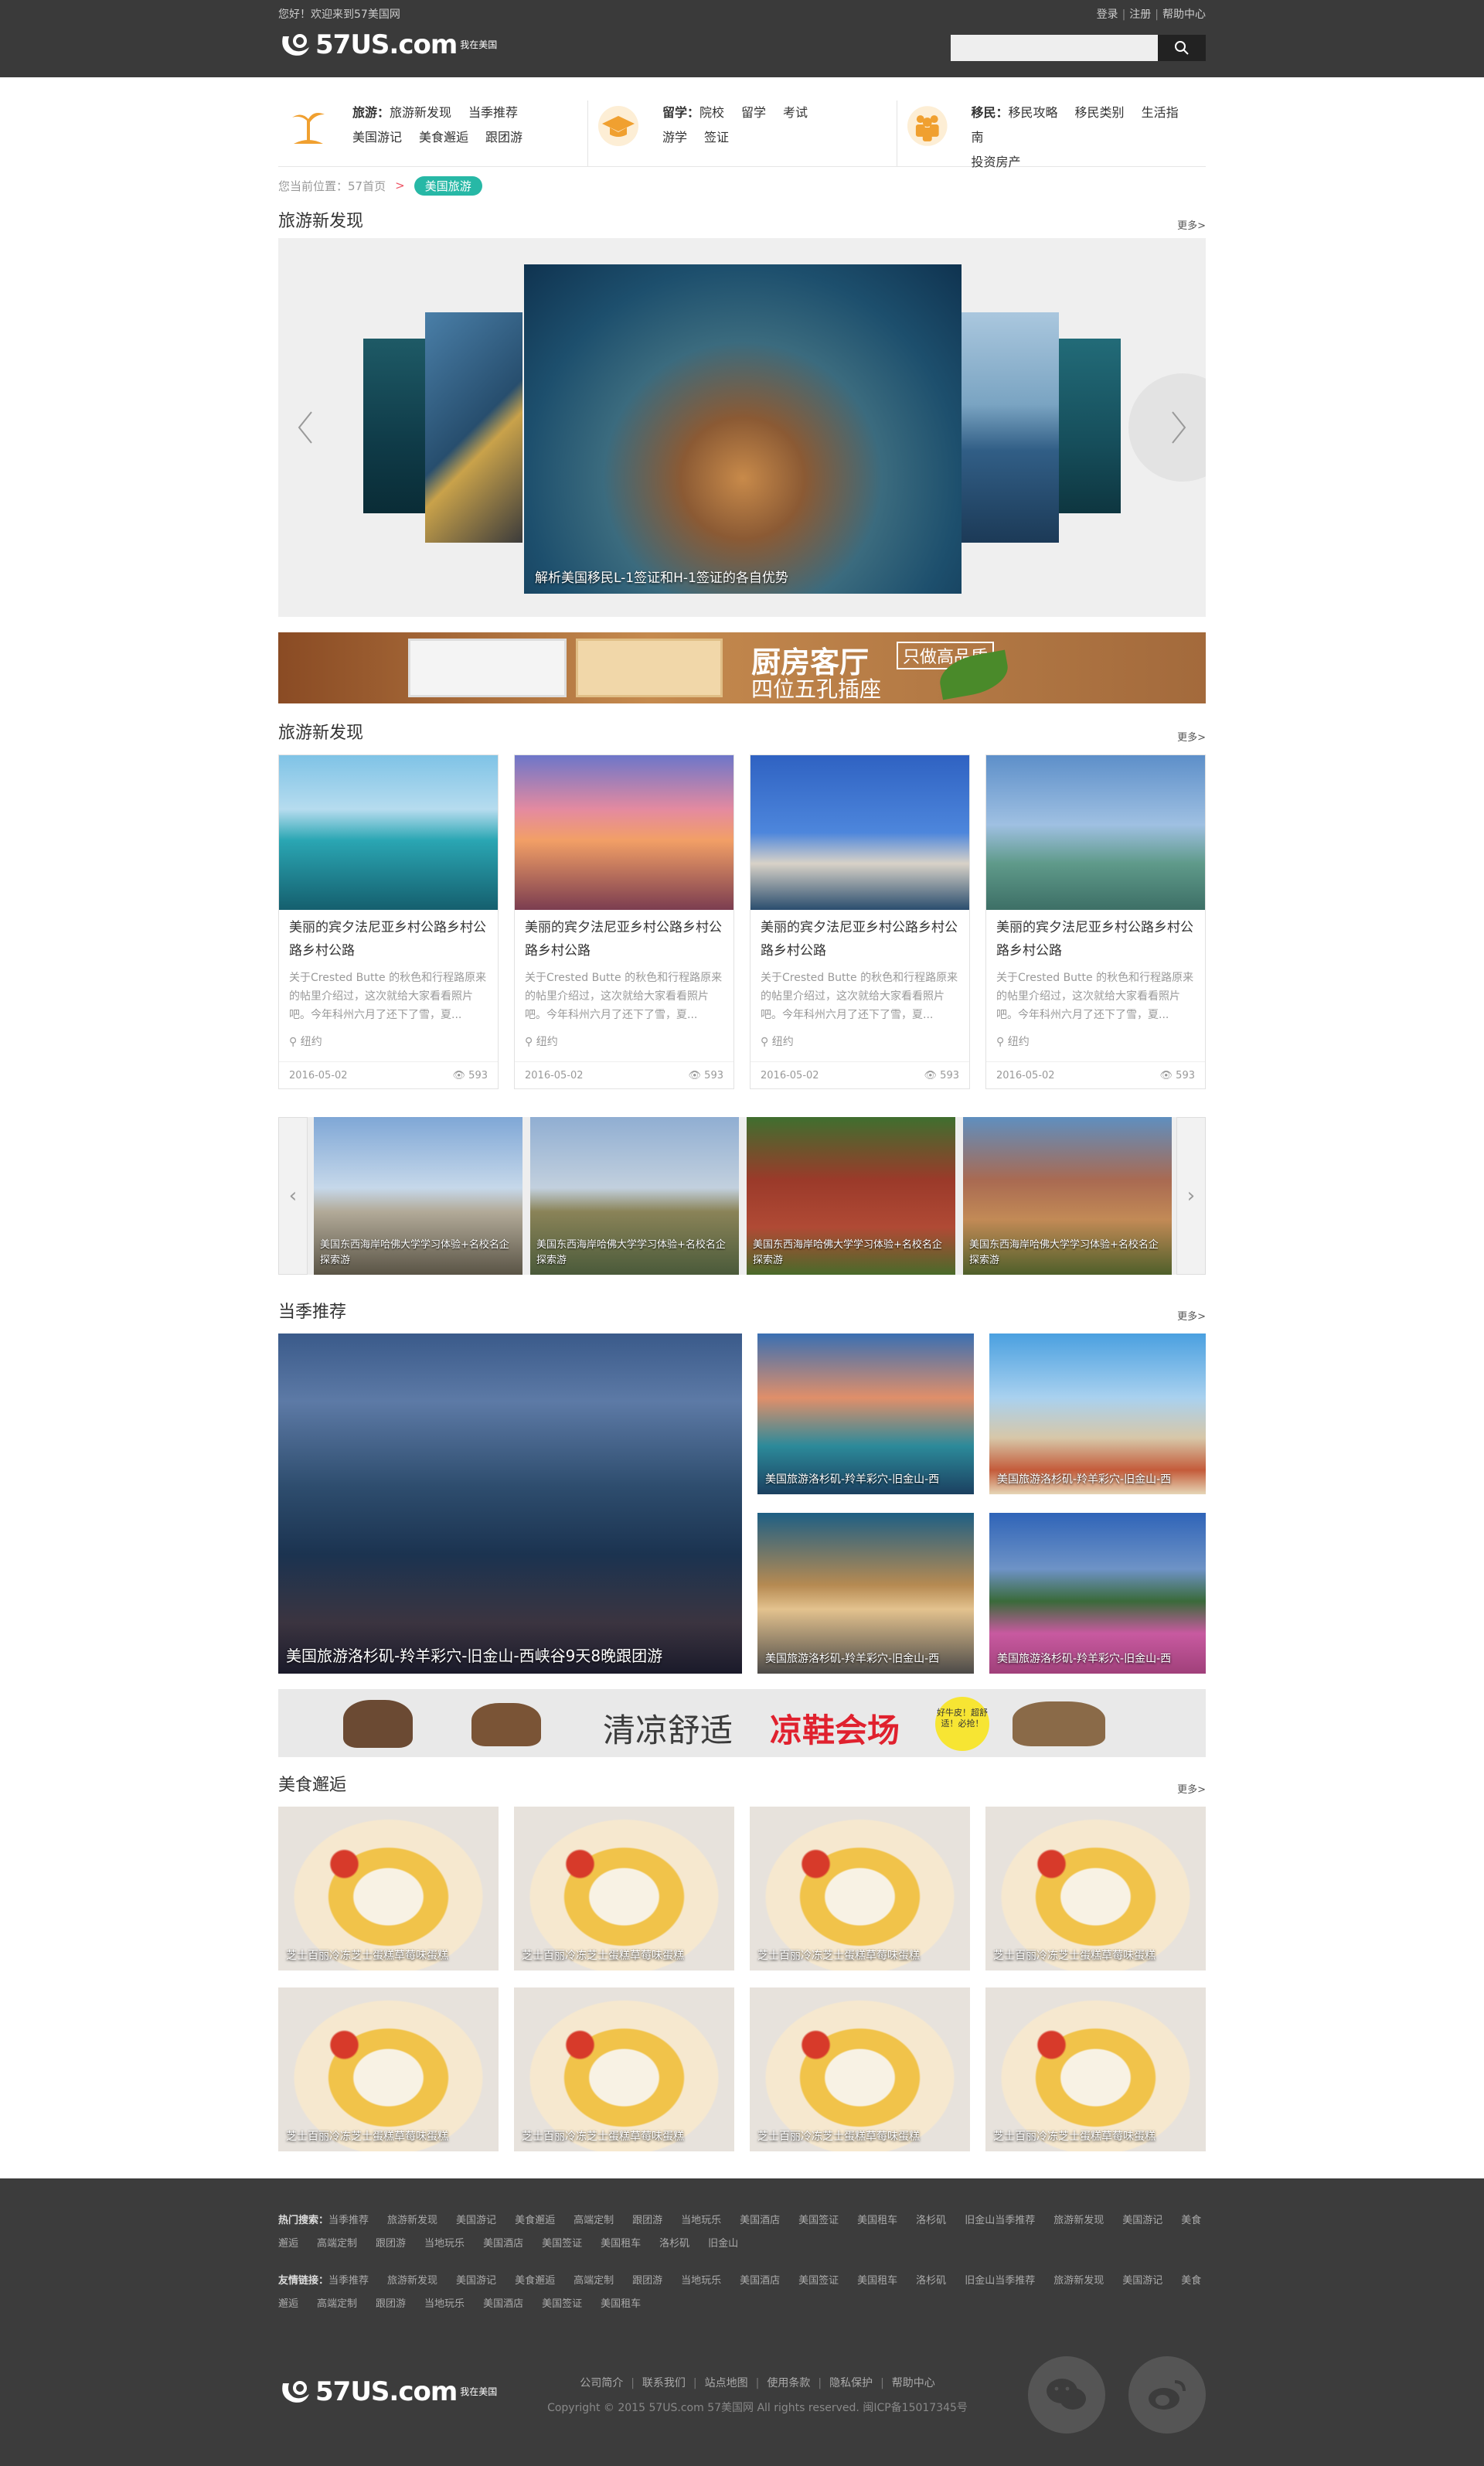 The image size is (1484, 2466). Describe the element at coordinates (1179, 427) in the screenshot. I see `carousel-next-button` at that location.